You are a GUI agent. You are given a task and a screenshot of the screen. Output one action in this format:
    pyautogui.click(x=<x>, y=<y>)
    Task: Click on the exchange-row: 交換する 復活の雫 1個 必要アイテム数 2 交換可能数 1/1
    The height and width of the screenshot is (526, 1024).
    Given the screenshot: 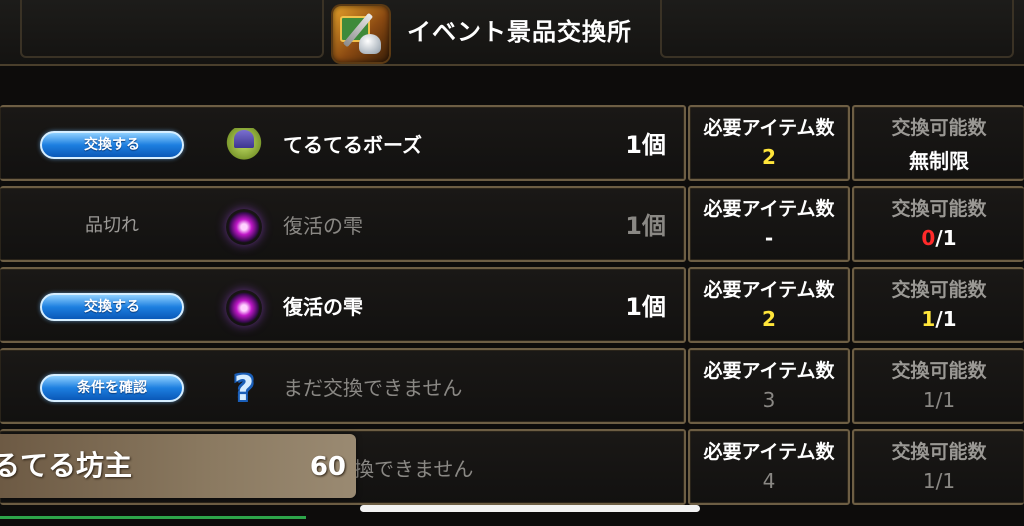 What is the action you would take?
    pyautogui.click(x=512, y=305)
    